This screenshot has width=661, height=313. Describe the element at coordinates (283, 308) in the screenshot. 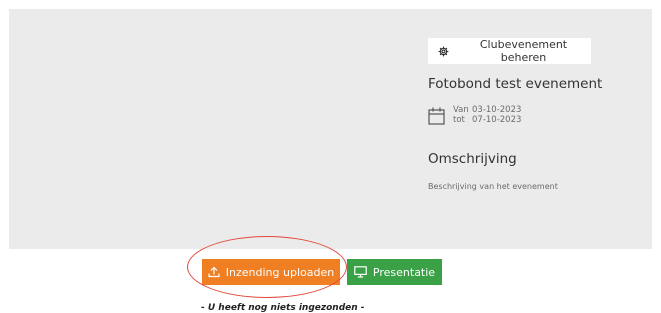

I see `empty-submissions-message: - U heeft nog niets ingezonden -` at that location.